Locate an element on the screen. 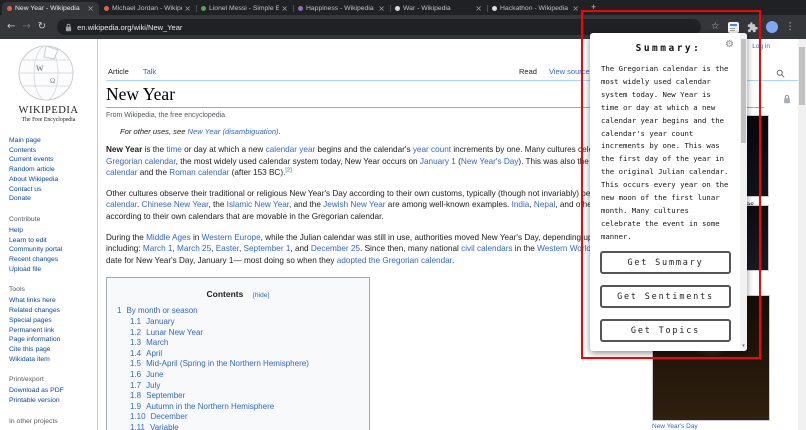 Image resolution: width=806 pixels, height=430 pixels. toc-entry: 1.2 Lunar New Year is located at coordinates (244, 333).